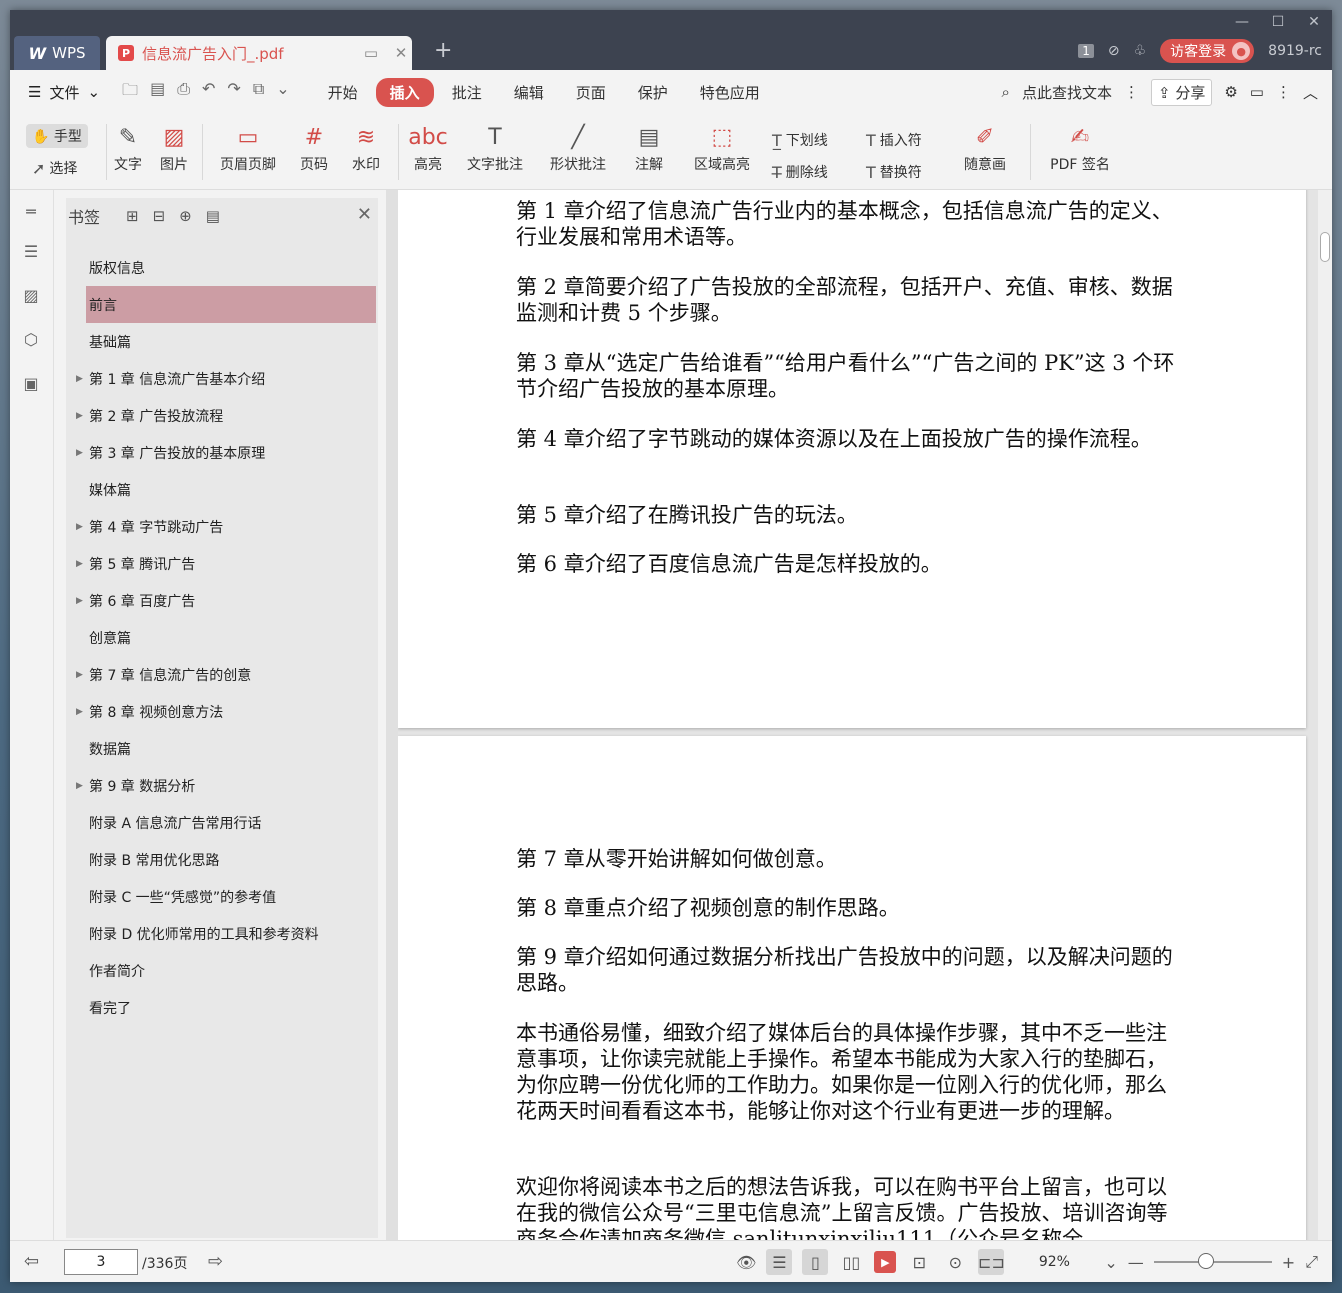  Describe the element at coordinates (222, 378) in the screenshot. I see `bookmark-item: ▶ 第 1 章 信息流广告基本介绍` at that location.